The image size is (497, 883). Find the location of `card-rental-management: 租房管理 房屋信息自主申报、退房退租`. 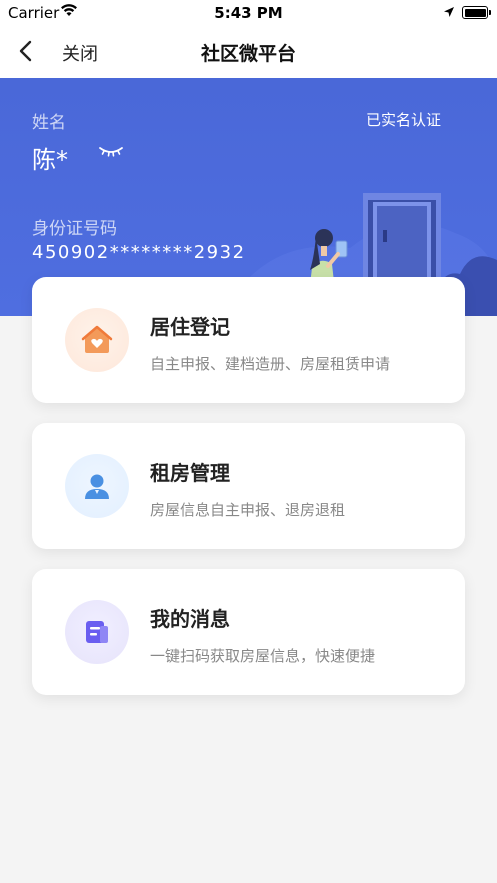

card-rental-management: 租房管理 房屋信息自主申报、退房退租 is located at coordinates (248, 486).